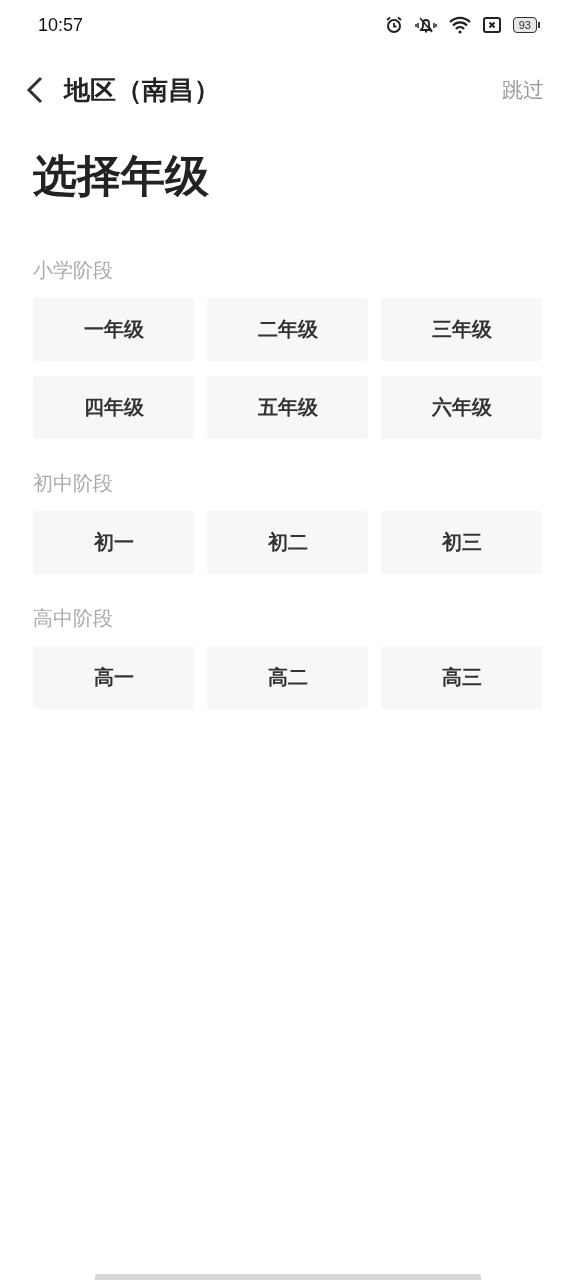 This screenshot has height=1280, width=576. Describe the element at coordinates (461, 407) in the screenshot. I see `grade-option: 六年级` at that location.